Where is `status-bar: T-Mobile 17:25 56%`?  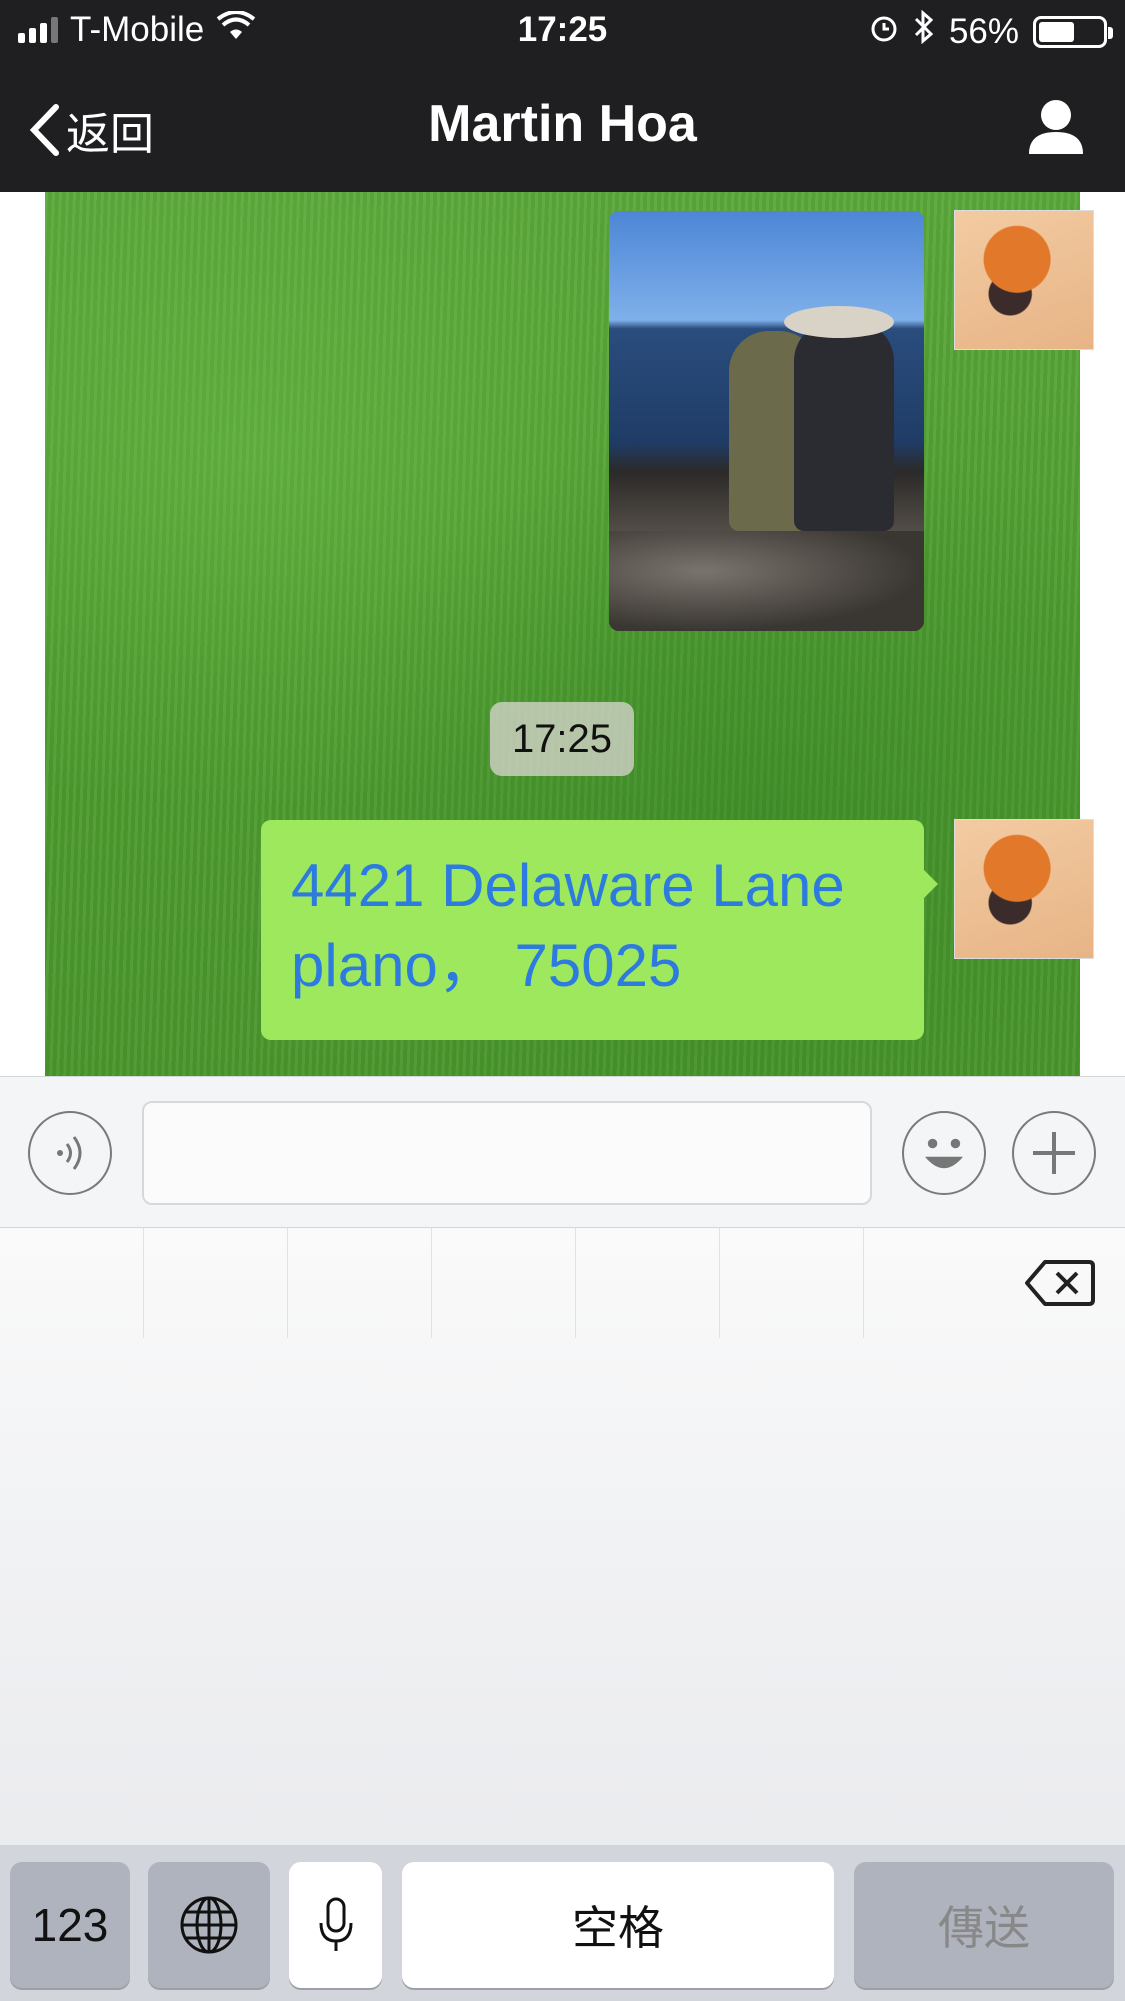
status-bar: T-Mobile 17:25 56% is located at coordinates (562, 31).